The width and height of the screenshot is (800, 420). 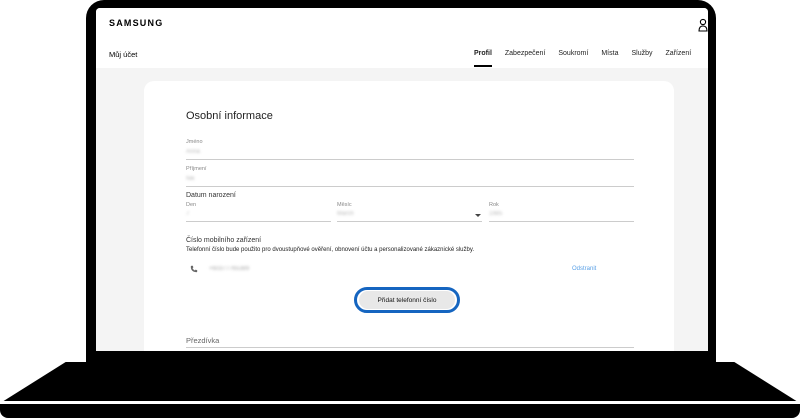 I want to click on laptop-hinge, so click(x=401, y=359).